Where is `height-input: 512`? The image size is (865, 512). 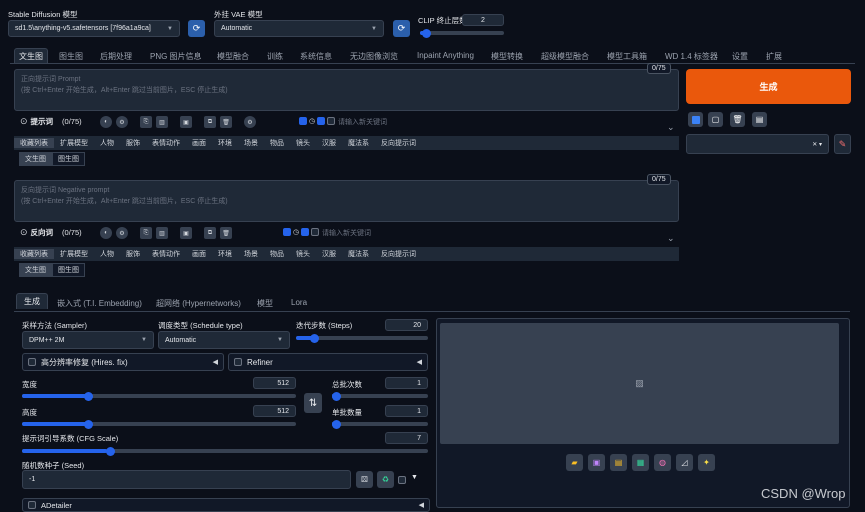 height-input: 512 is located at coordinates (274, 411).